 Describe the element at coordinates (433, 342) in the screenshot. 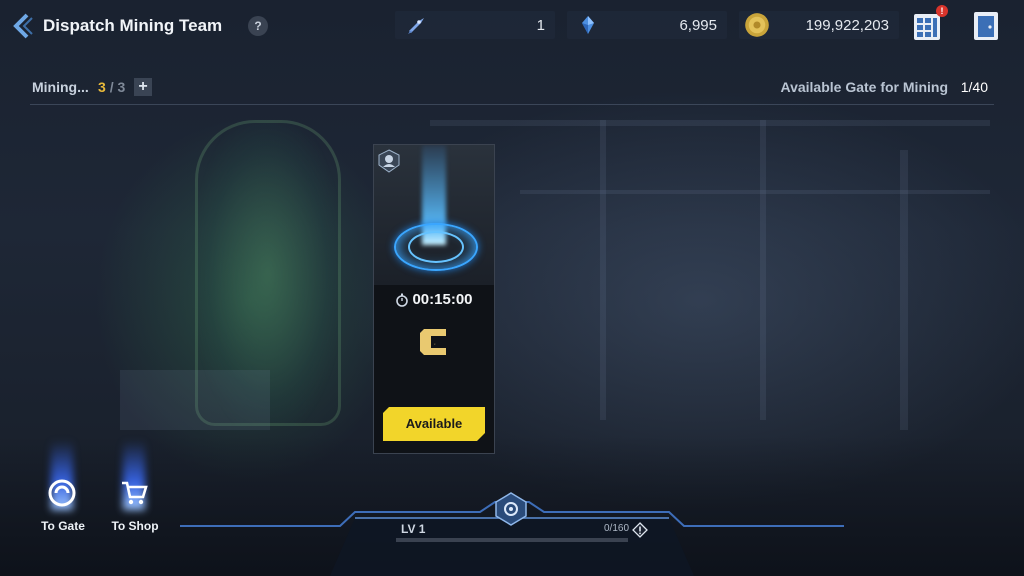

I see `grade-c-icon: C` at that location.